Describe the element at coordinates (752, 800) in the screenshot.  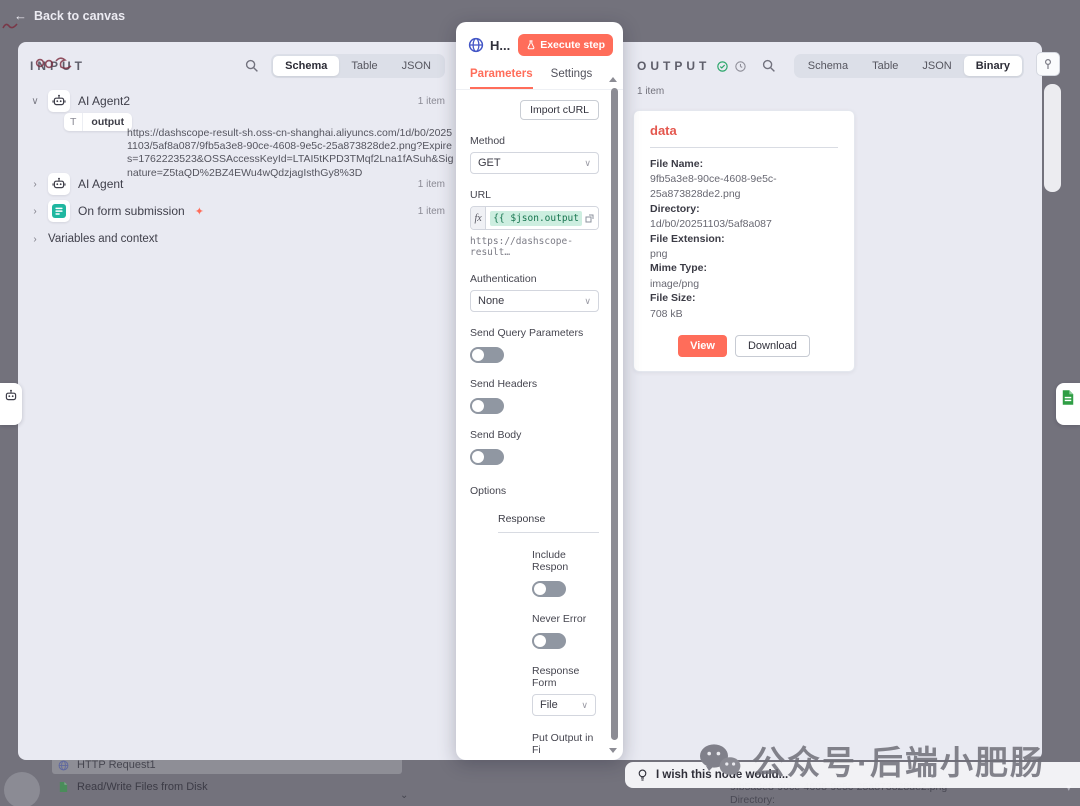
I see `background-fragment-directory-label: Directory:` at that location.